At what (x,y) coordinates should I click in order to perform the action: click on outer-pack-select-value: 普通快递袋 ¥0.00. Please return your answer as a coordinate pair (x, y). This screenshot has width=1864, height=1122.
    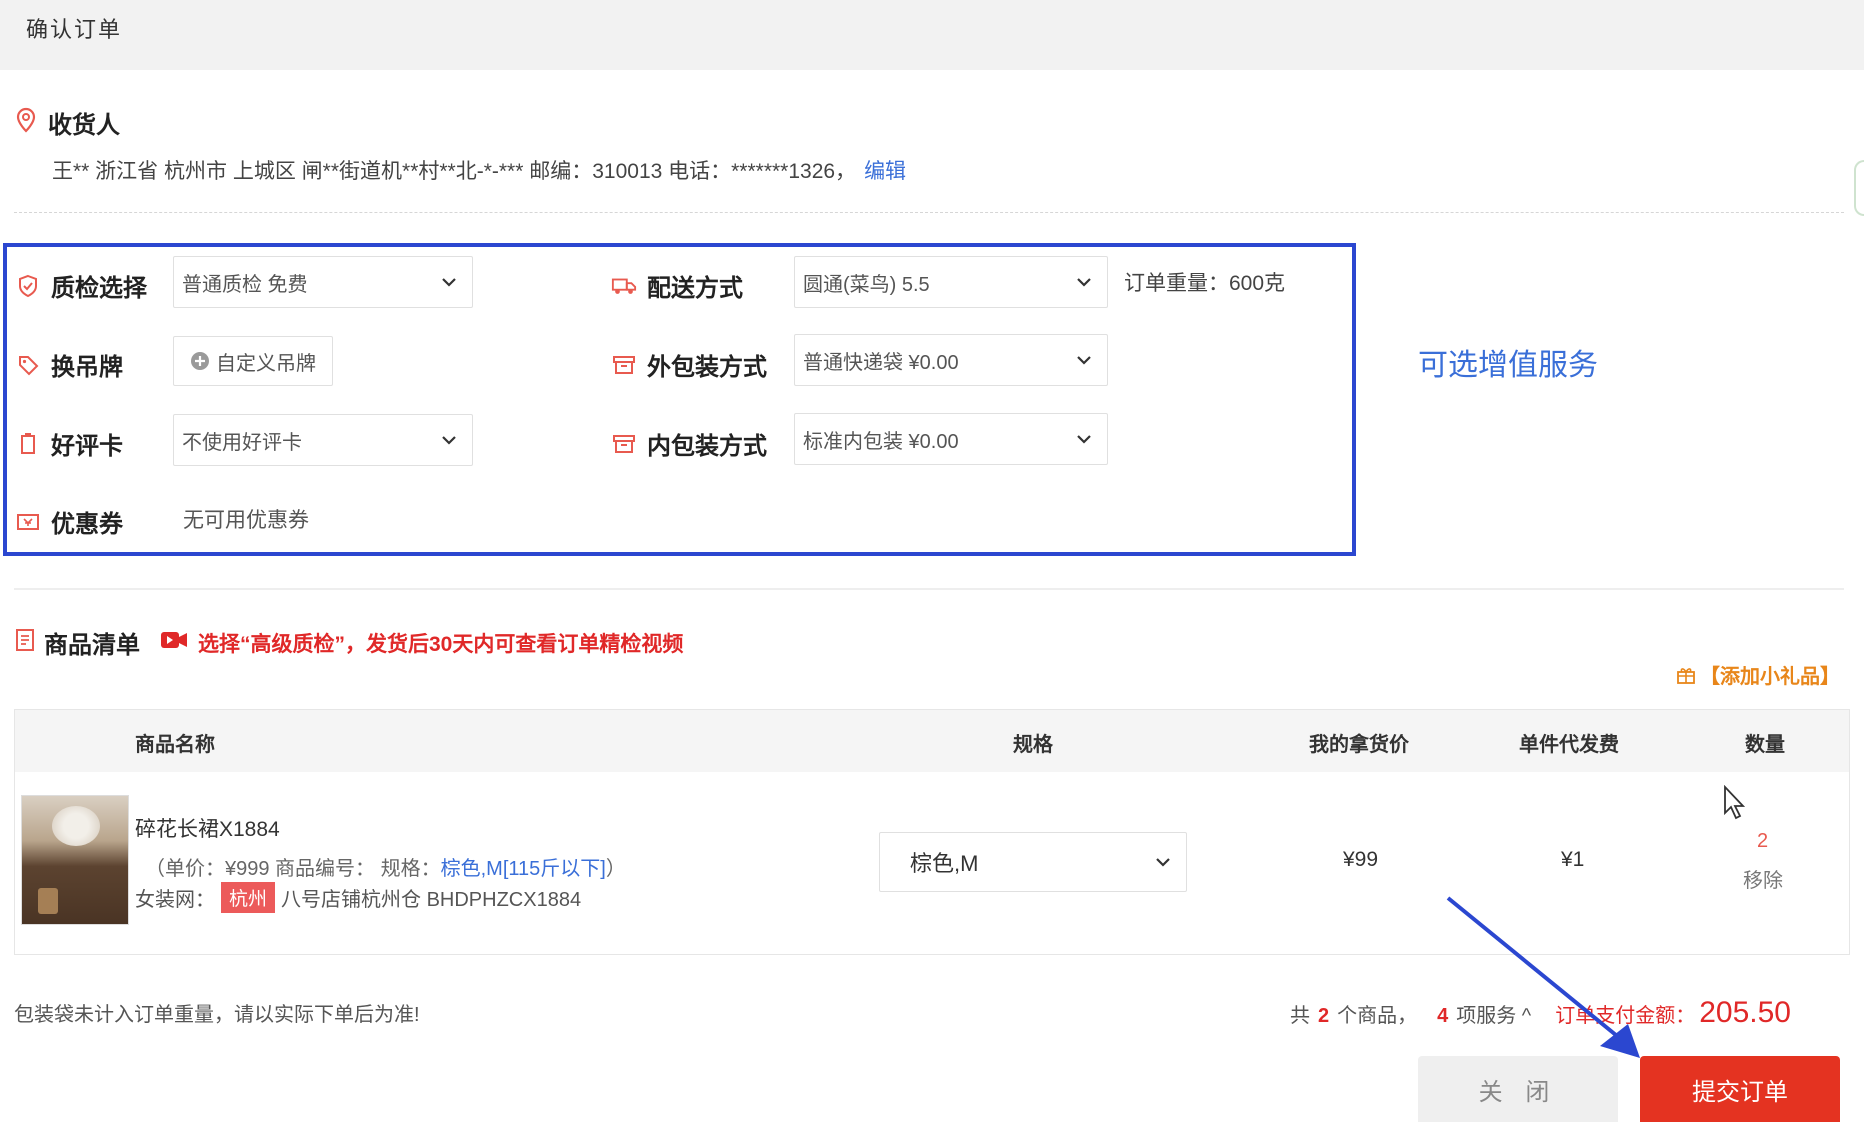
    Looking at the image, I should click on (881, 362).